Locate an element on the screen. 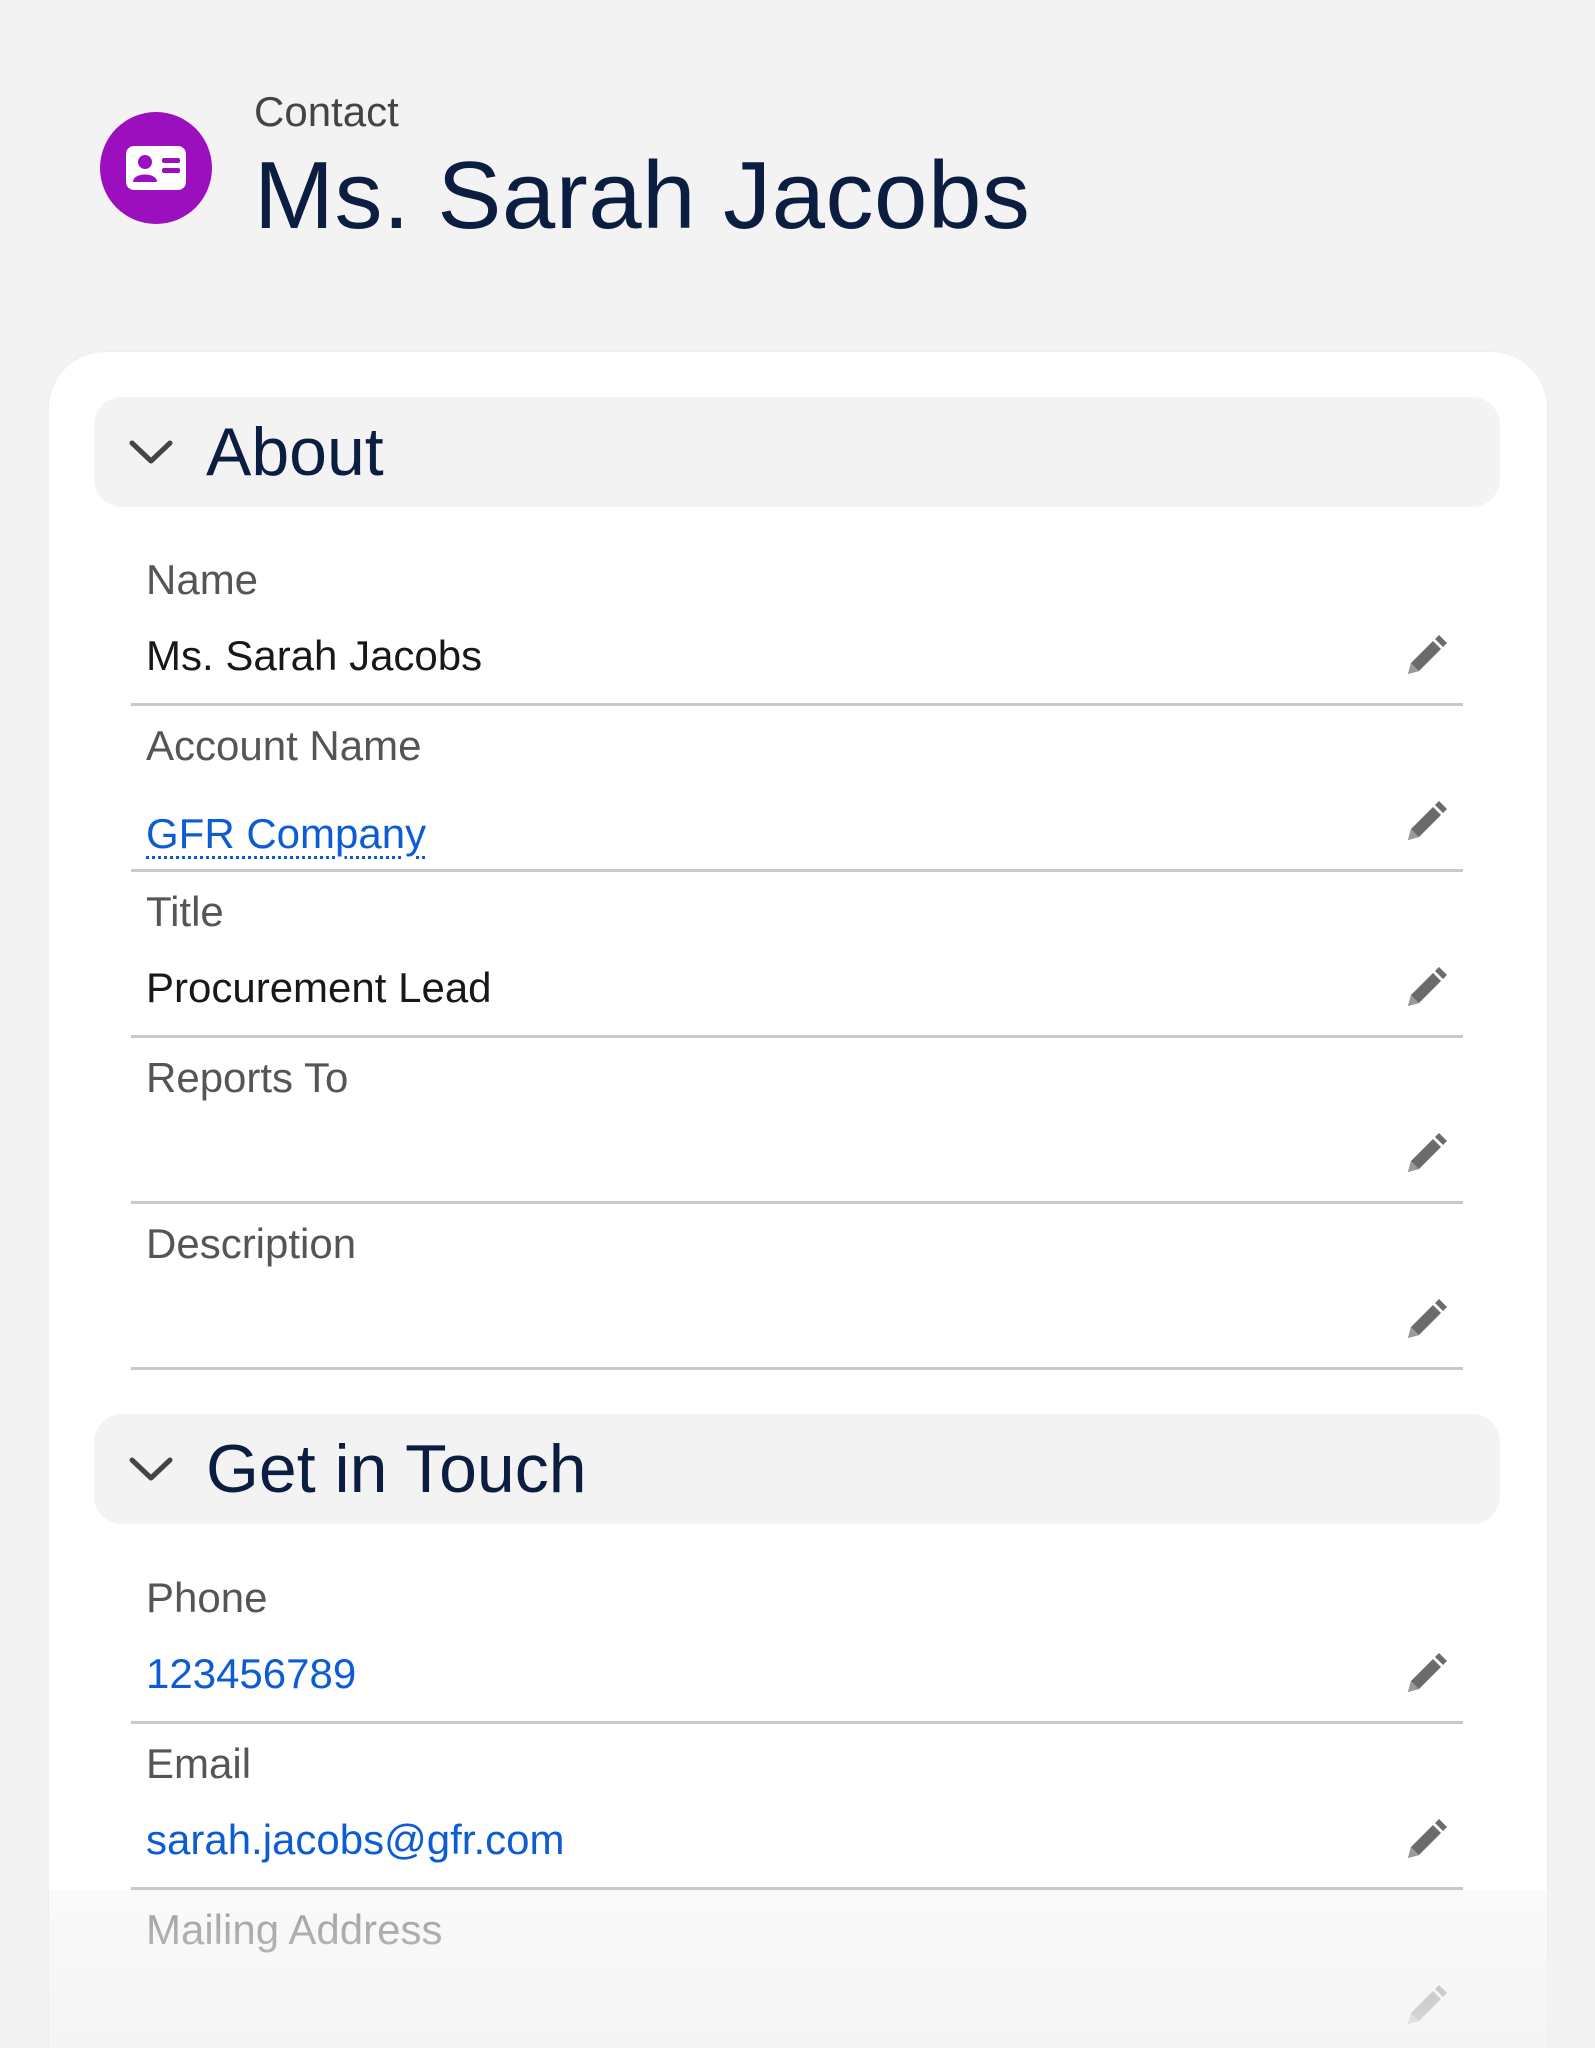 The width and height of the screenshot is (1595, 2048). field-label: Description is located at coordinates (251, 1243).